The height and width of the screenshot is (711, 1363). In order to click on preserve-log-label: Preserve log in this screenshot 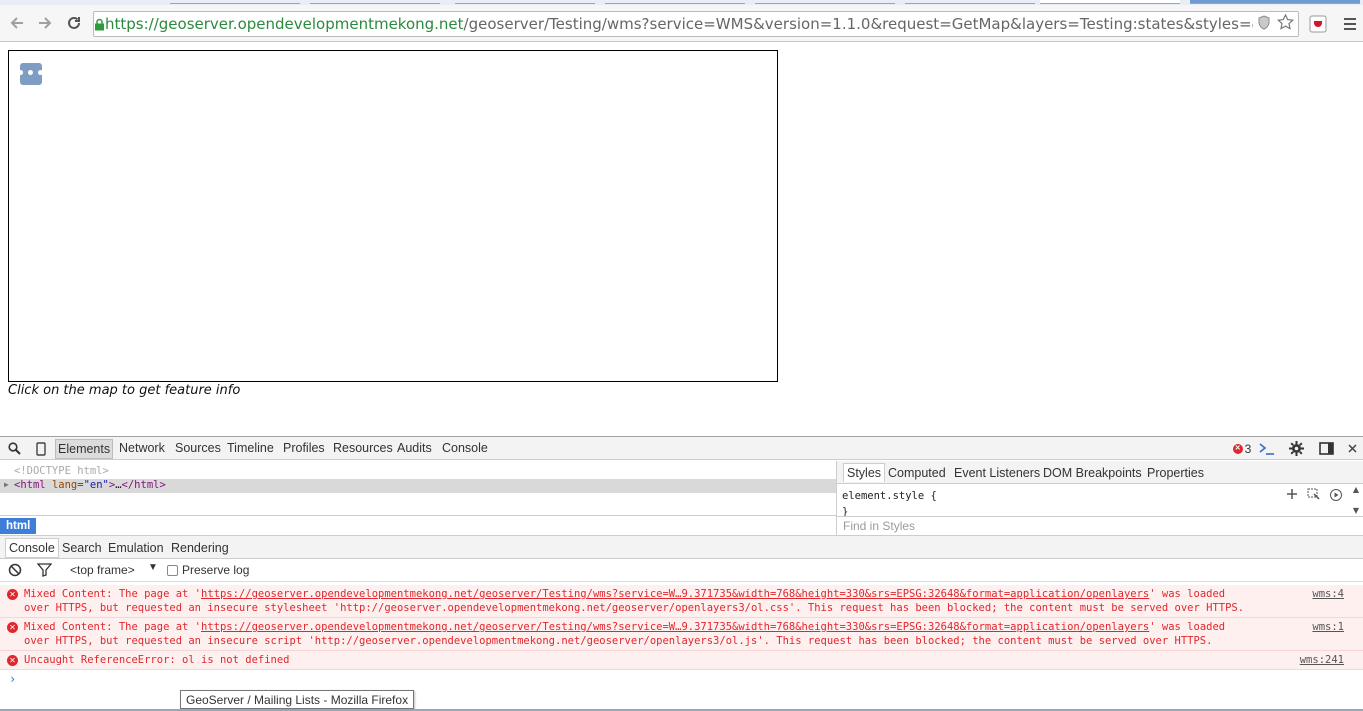, I will do `click(216, 570)`.